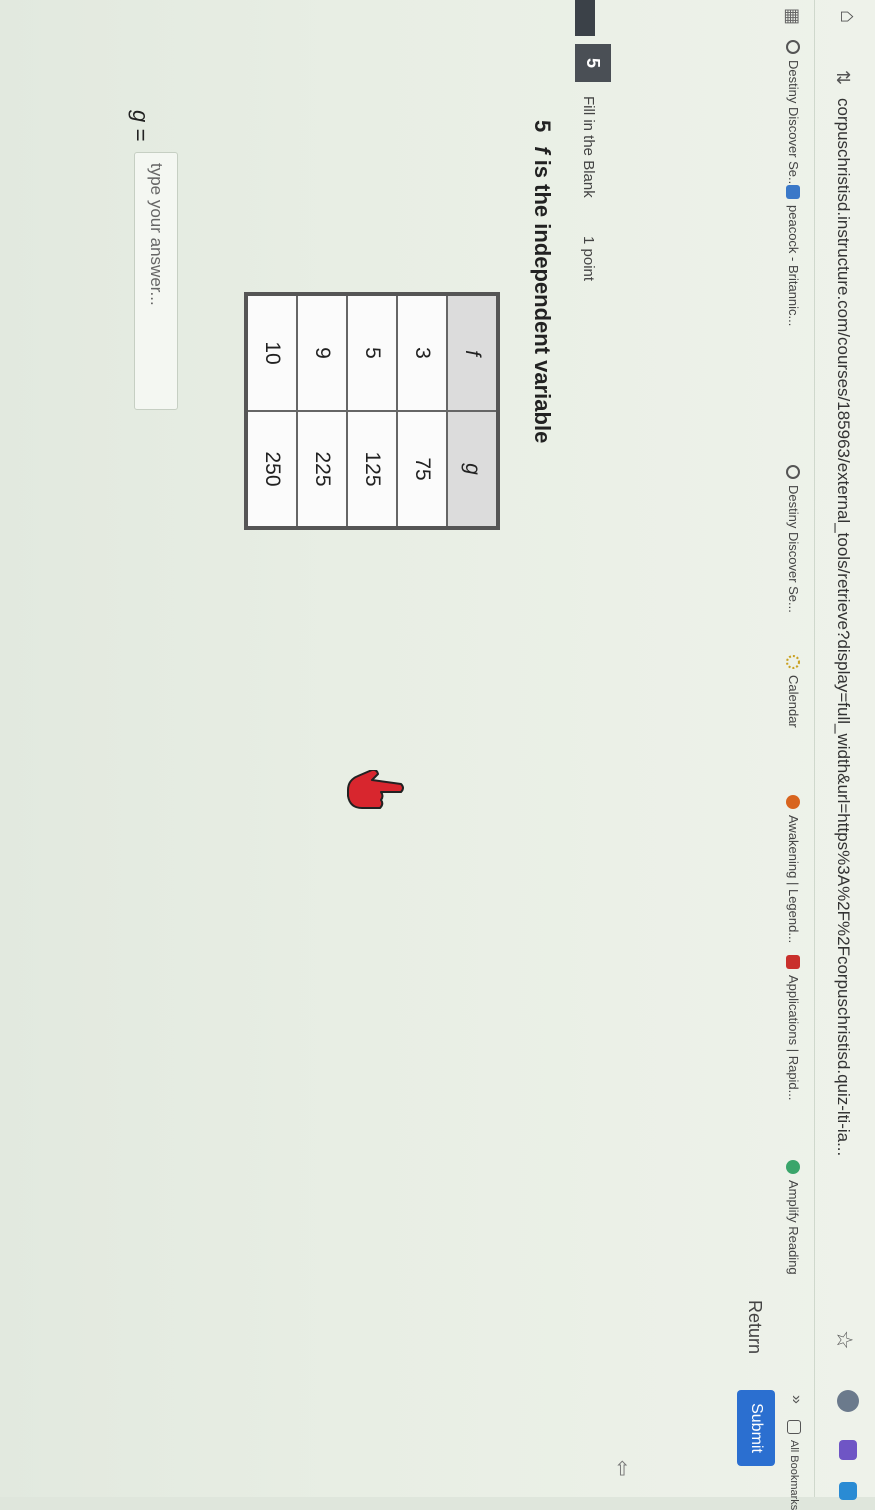 The width and height of the screenshot is (875, 1510). What do you see at coordinates (271, 352) in the screenshot?
I see `table-cell: 10` at bounding box center [271, 352].